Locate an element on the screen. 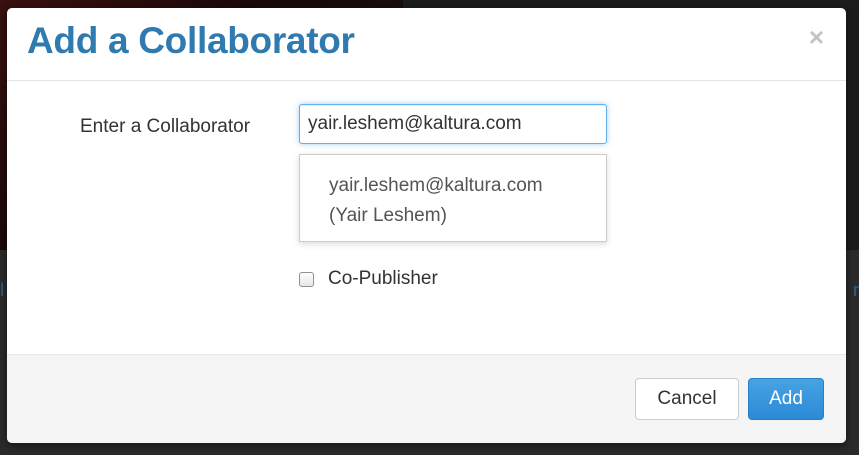 Image resolution: width=859 pixels, height=455 pixels. suggestion-name: (Yair Leshem) is located at coordinates (388, 215).